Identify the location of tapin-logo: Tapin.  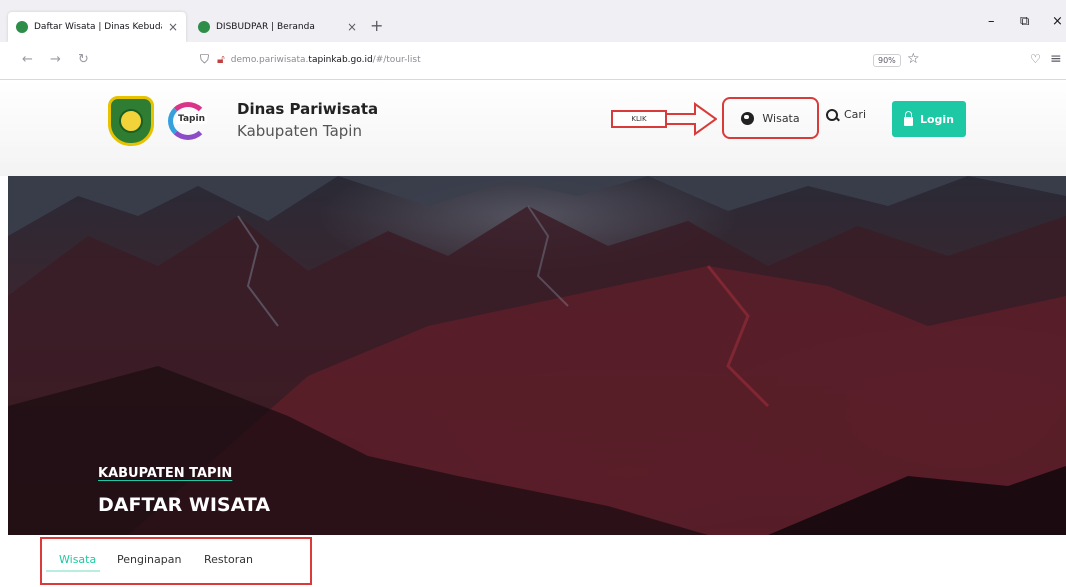
(196, 121).